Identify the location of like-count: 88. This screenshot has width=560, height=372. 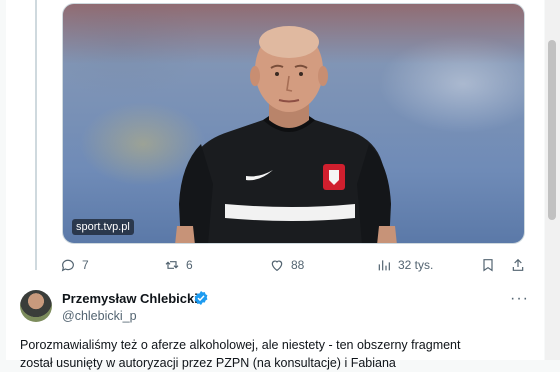
(298, 265).